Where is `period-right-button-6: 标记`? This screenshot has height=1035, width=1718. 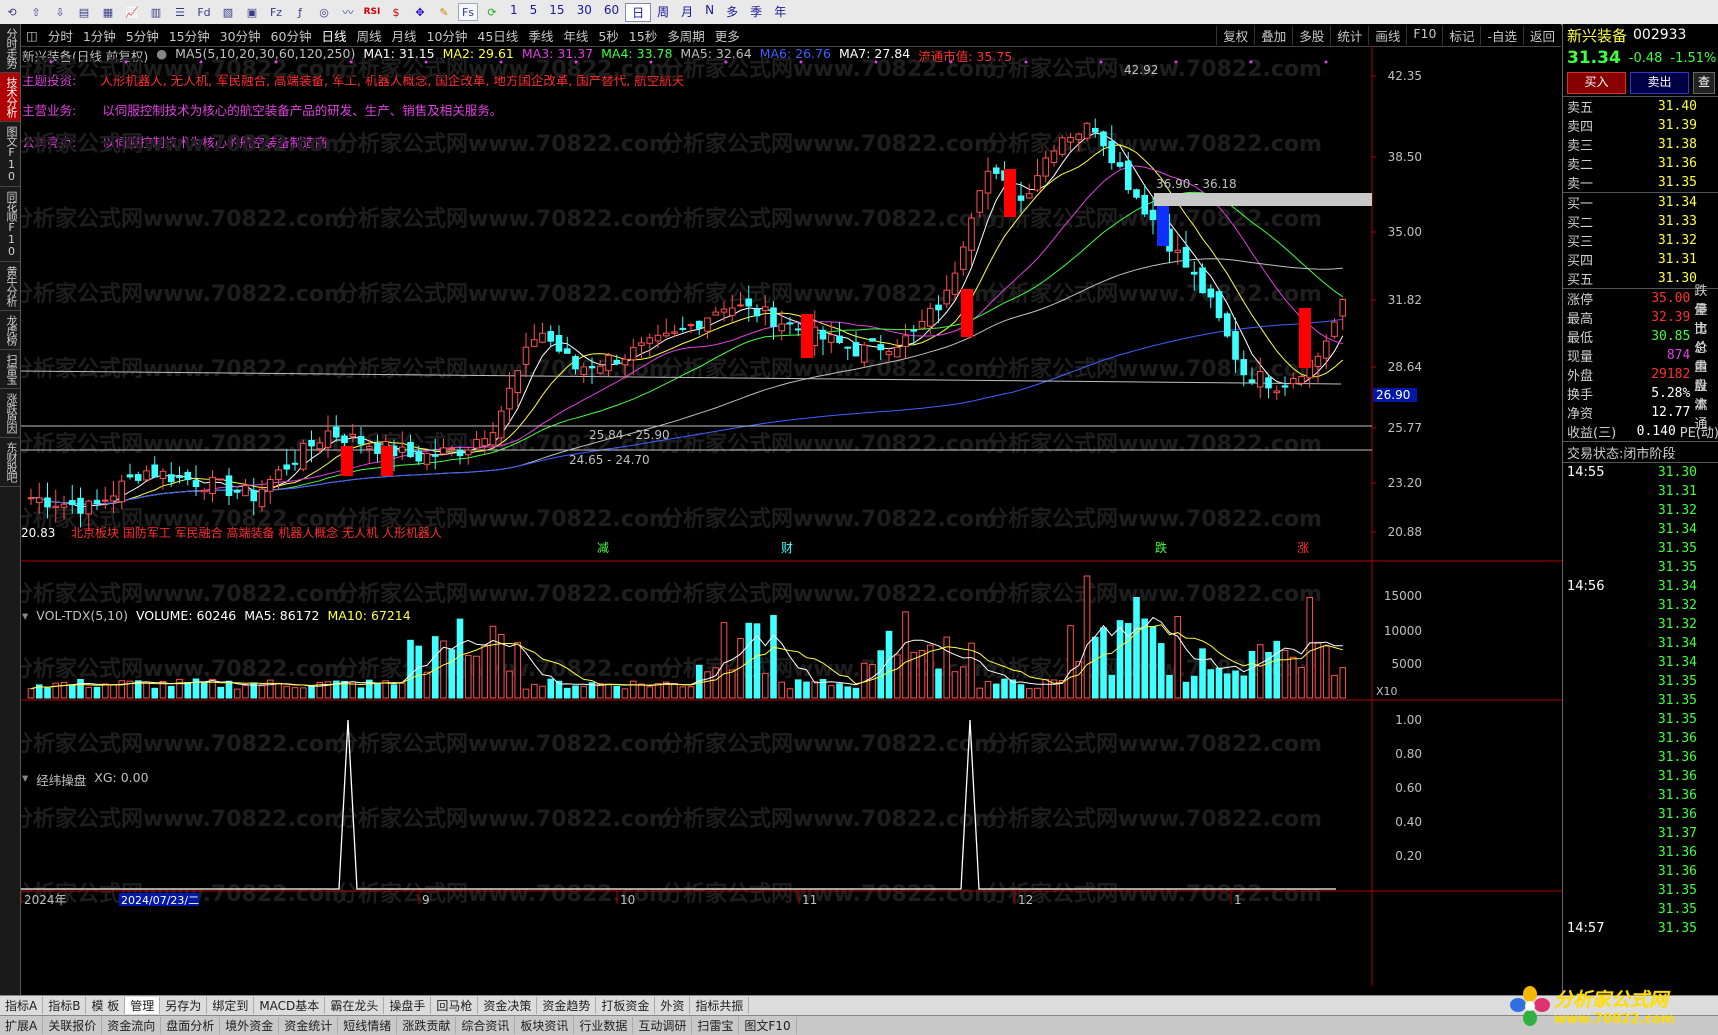 period-right-button-6: 标记 is located at coordinates (1461, 35).